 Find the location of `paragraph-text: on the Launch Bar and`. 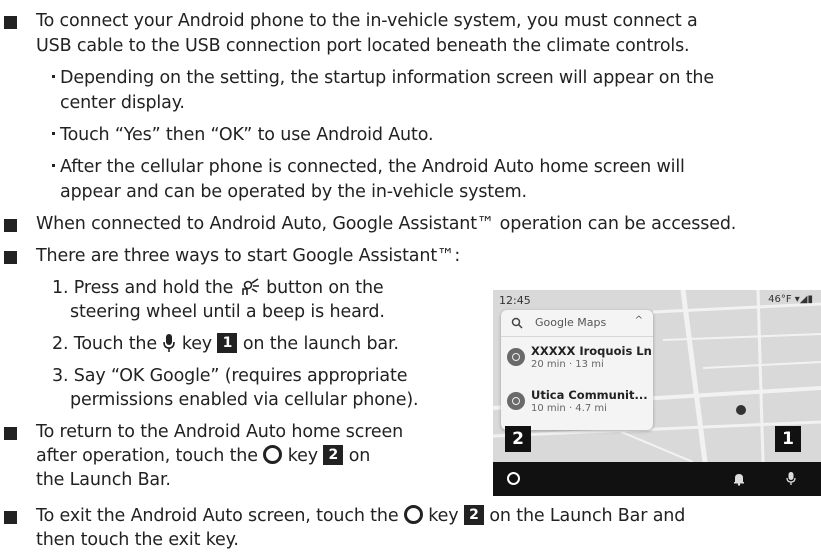

paragraph-text: on the Launch Bar and is located at coordinates (587, 516).